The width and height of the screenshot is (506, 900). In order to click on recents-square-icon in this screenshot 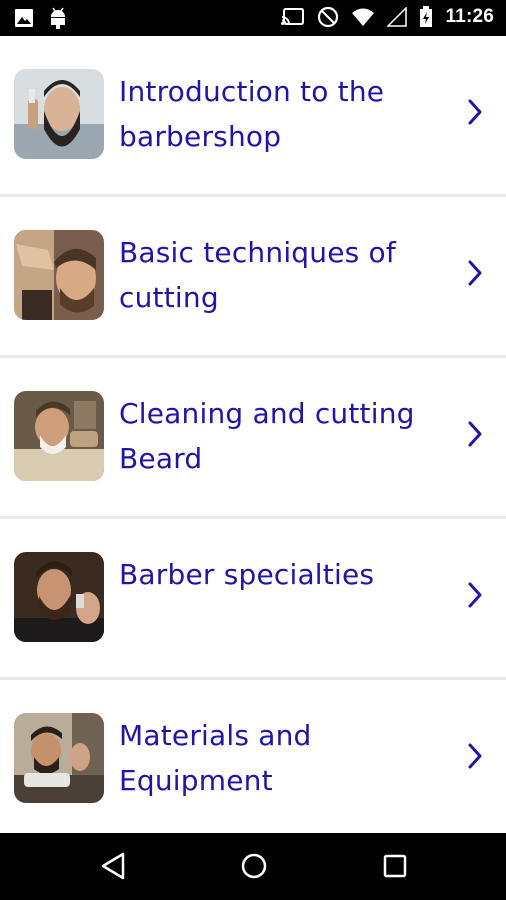, I will do `click(395, 866)`.